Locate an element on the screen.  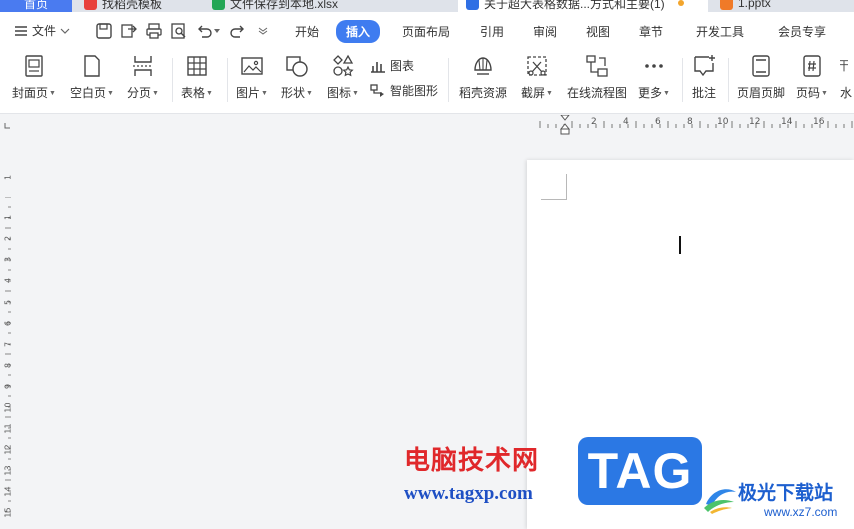
print-icon is located at coordinates (154, 31).